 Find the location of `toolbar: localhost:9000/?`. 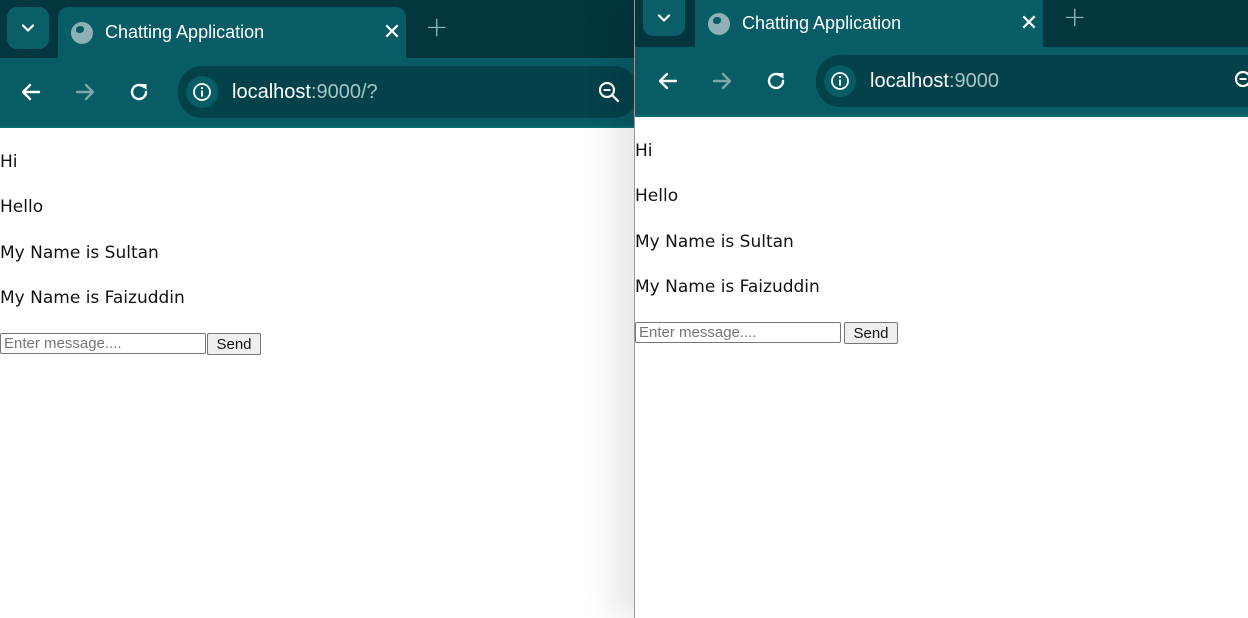

toolbar: localhost:9000/? is located at coordinates (317, 92).